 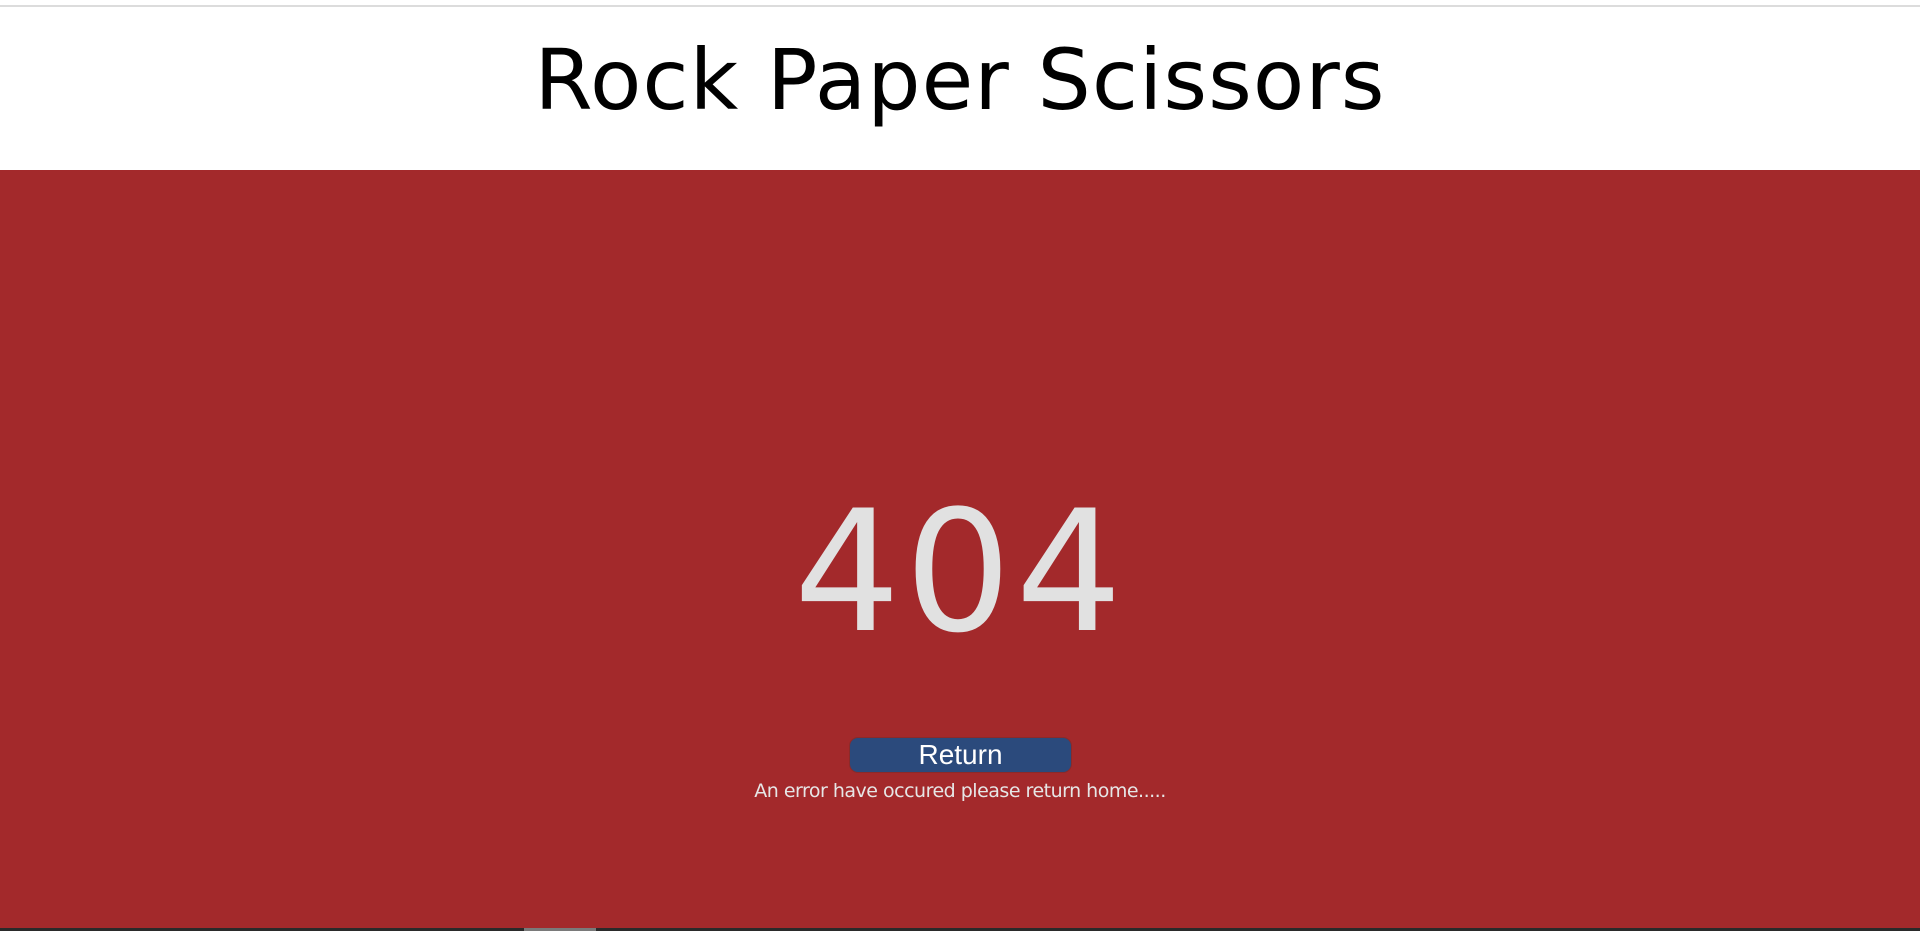 I want to click on error-code: 404, so click(x=960, y=572).